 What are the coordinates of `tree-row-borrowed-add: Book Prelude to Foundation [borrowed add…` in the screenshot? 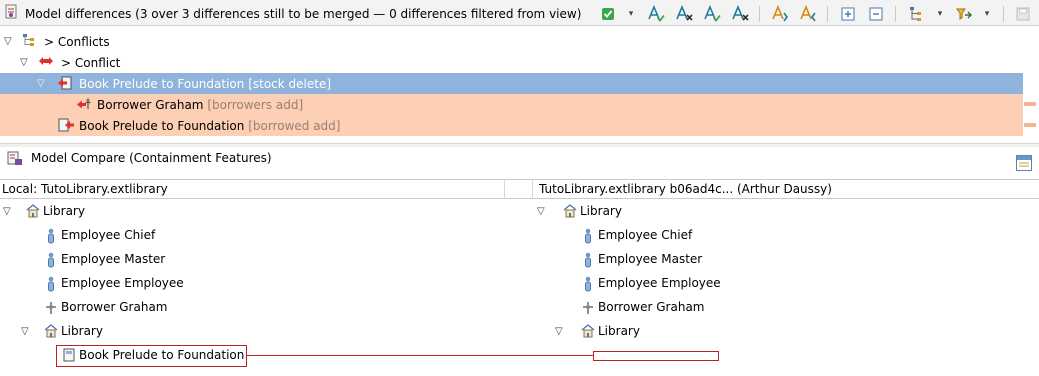 It's located at (518, 125).